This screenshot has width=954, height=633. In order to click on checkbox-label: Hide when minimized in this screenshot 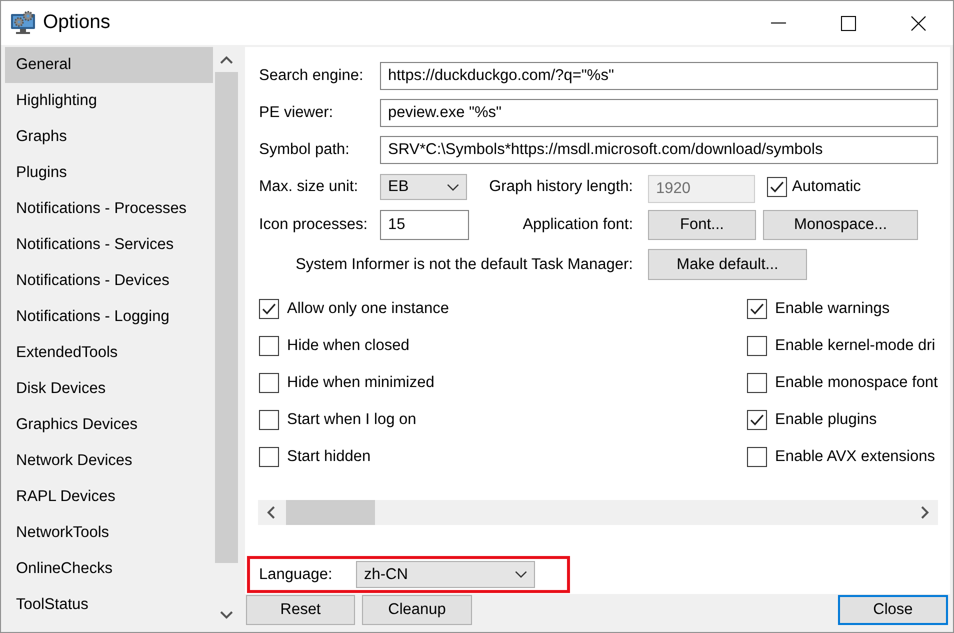, I will do `click(360, 382)`.